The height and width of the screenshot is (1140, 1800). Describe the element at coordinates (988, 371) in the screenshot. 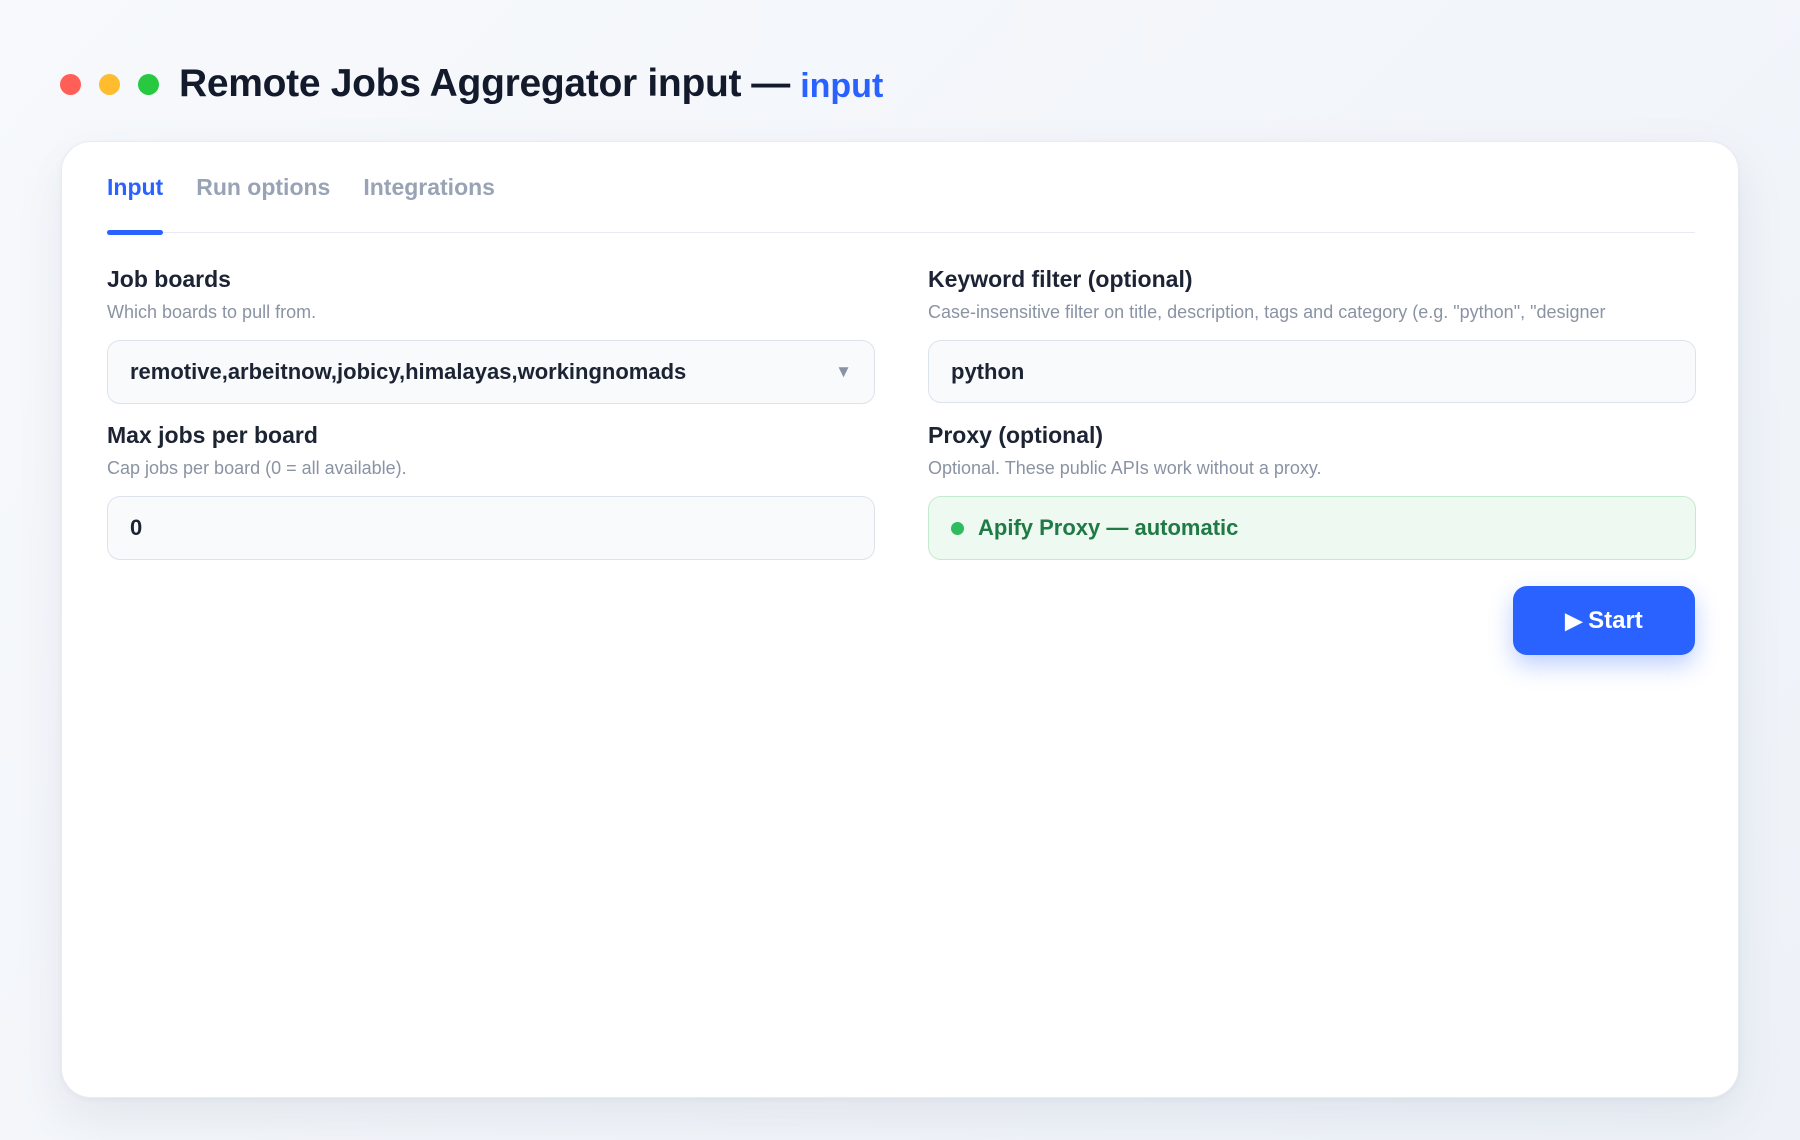

I see `keyword-filter-value: python` at that location.